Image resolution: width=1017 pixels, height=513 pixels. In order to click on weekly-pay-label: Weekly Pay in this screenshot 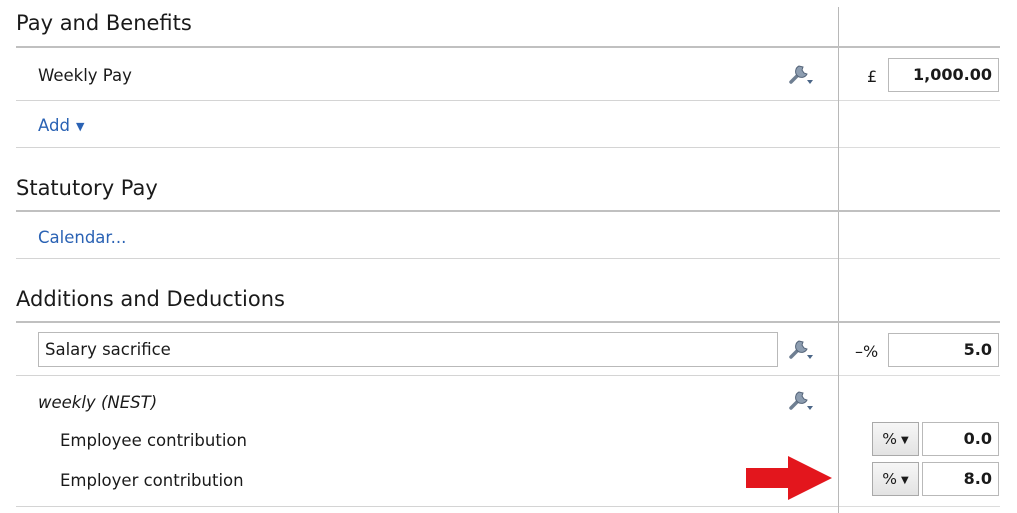, I will do `click(85, 75)`.